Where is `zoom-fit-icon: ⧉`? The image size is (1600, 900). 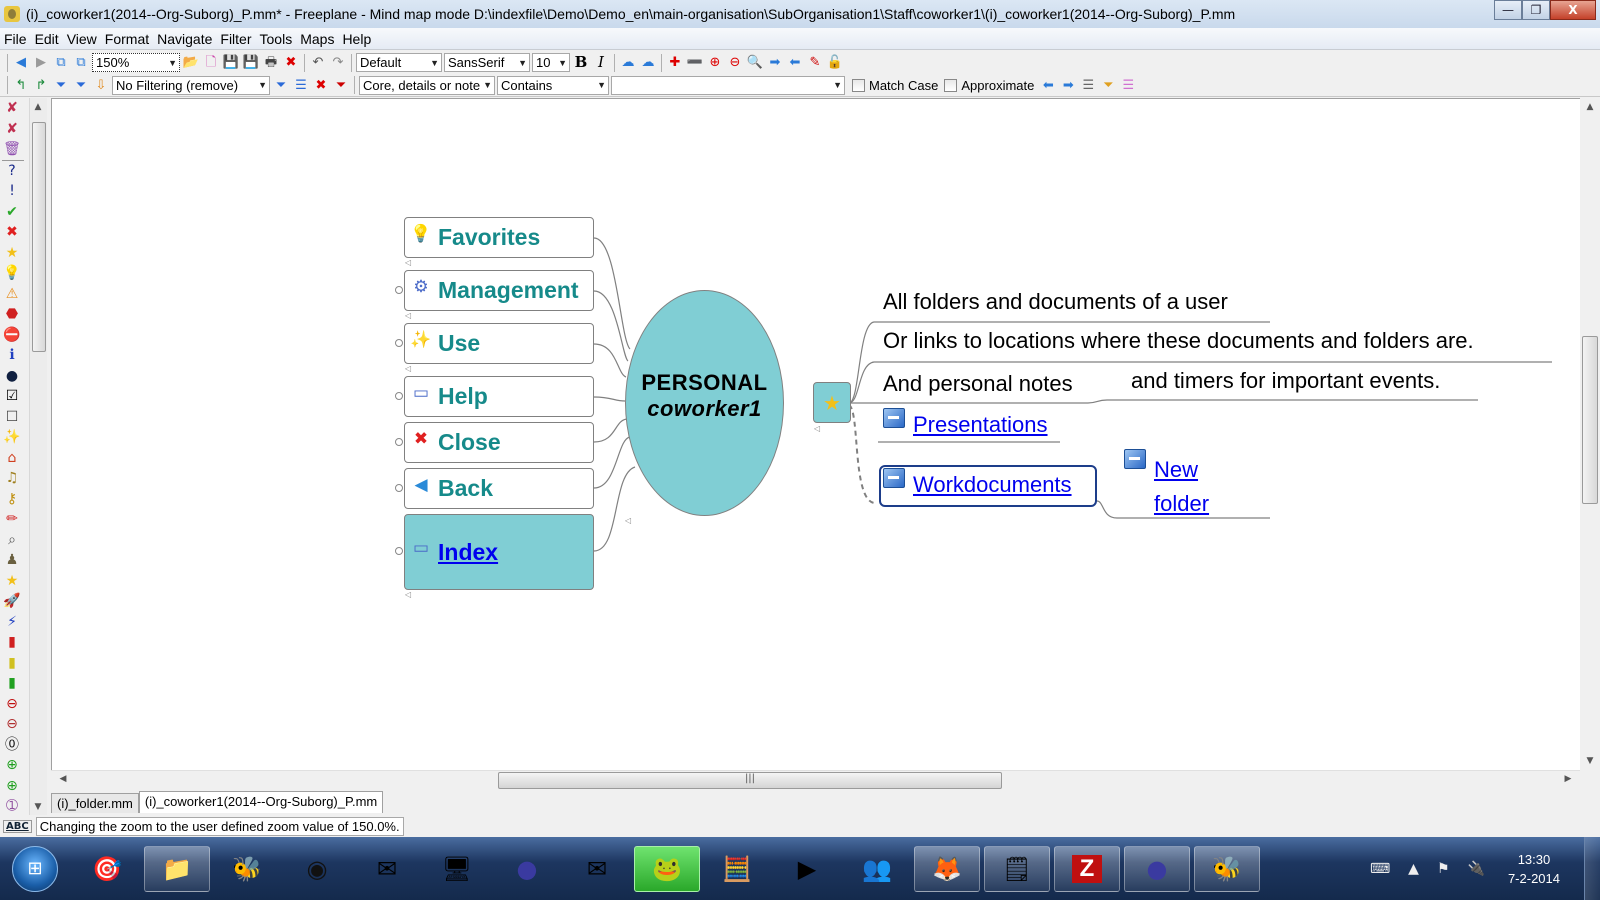 zoom-fit-icon: ⧉ is located at coordinates (81, 63).